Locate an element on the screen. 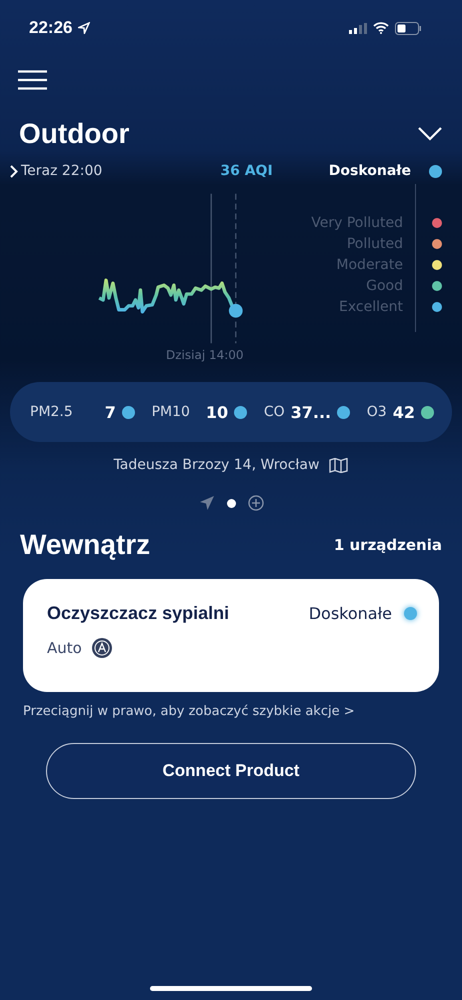 Image resolution: width=462 pixels, height=1000 pixels. device-rating: Doskonałe is located at coordinates (350, 613).